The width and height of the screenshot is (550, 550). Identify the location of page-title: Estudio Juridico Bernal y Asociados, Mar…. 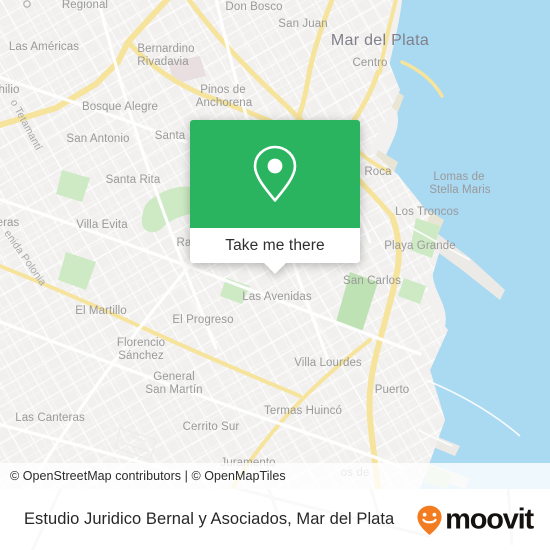
(209, 519).